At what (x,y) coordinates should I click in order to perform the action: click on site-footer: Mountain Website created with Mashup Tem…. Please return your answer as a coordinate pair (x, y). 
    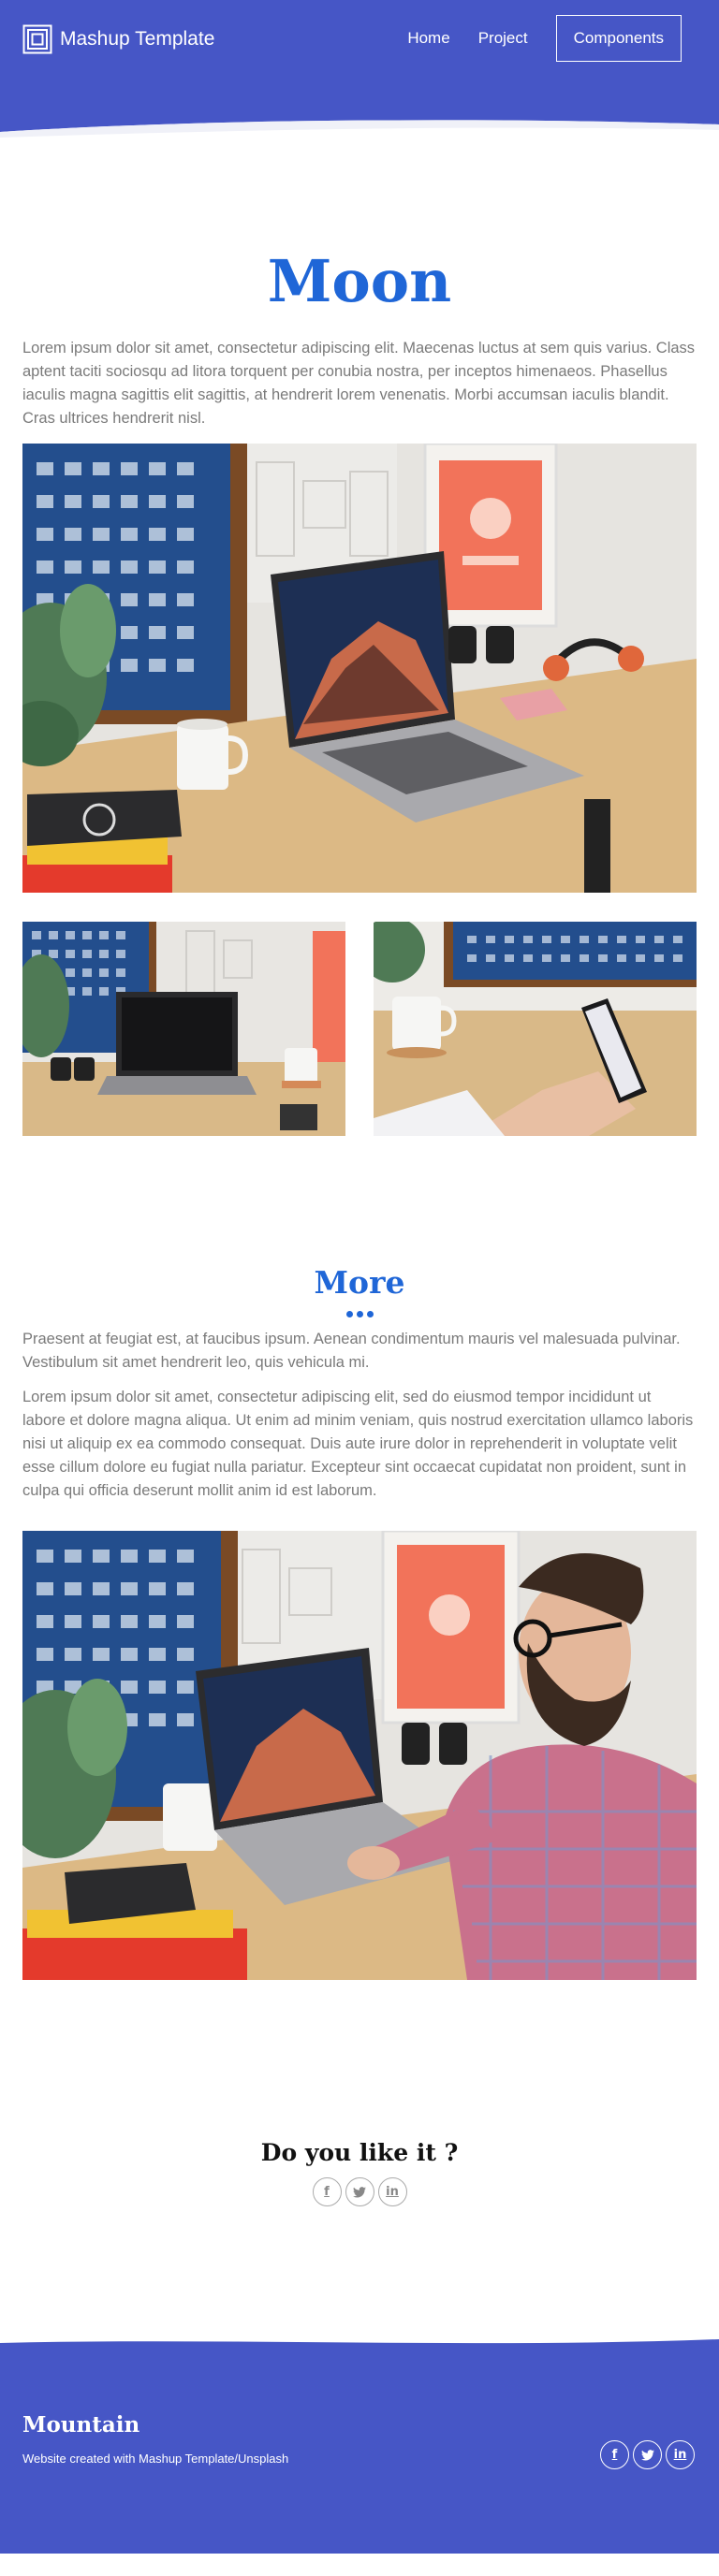
    Looking at the image, I should click on (359, 2445).